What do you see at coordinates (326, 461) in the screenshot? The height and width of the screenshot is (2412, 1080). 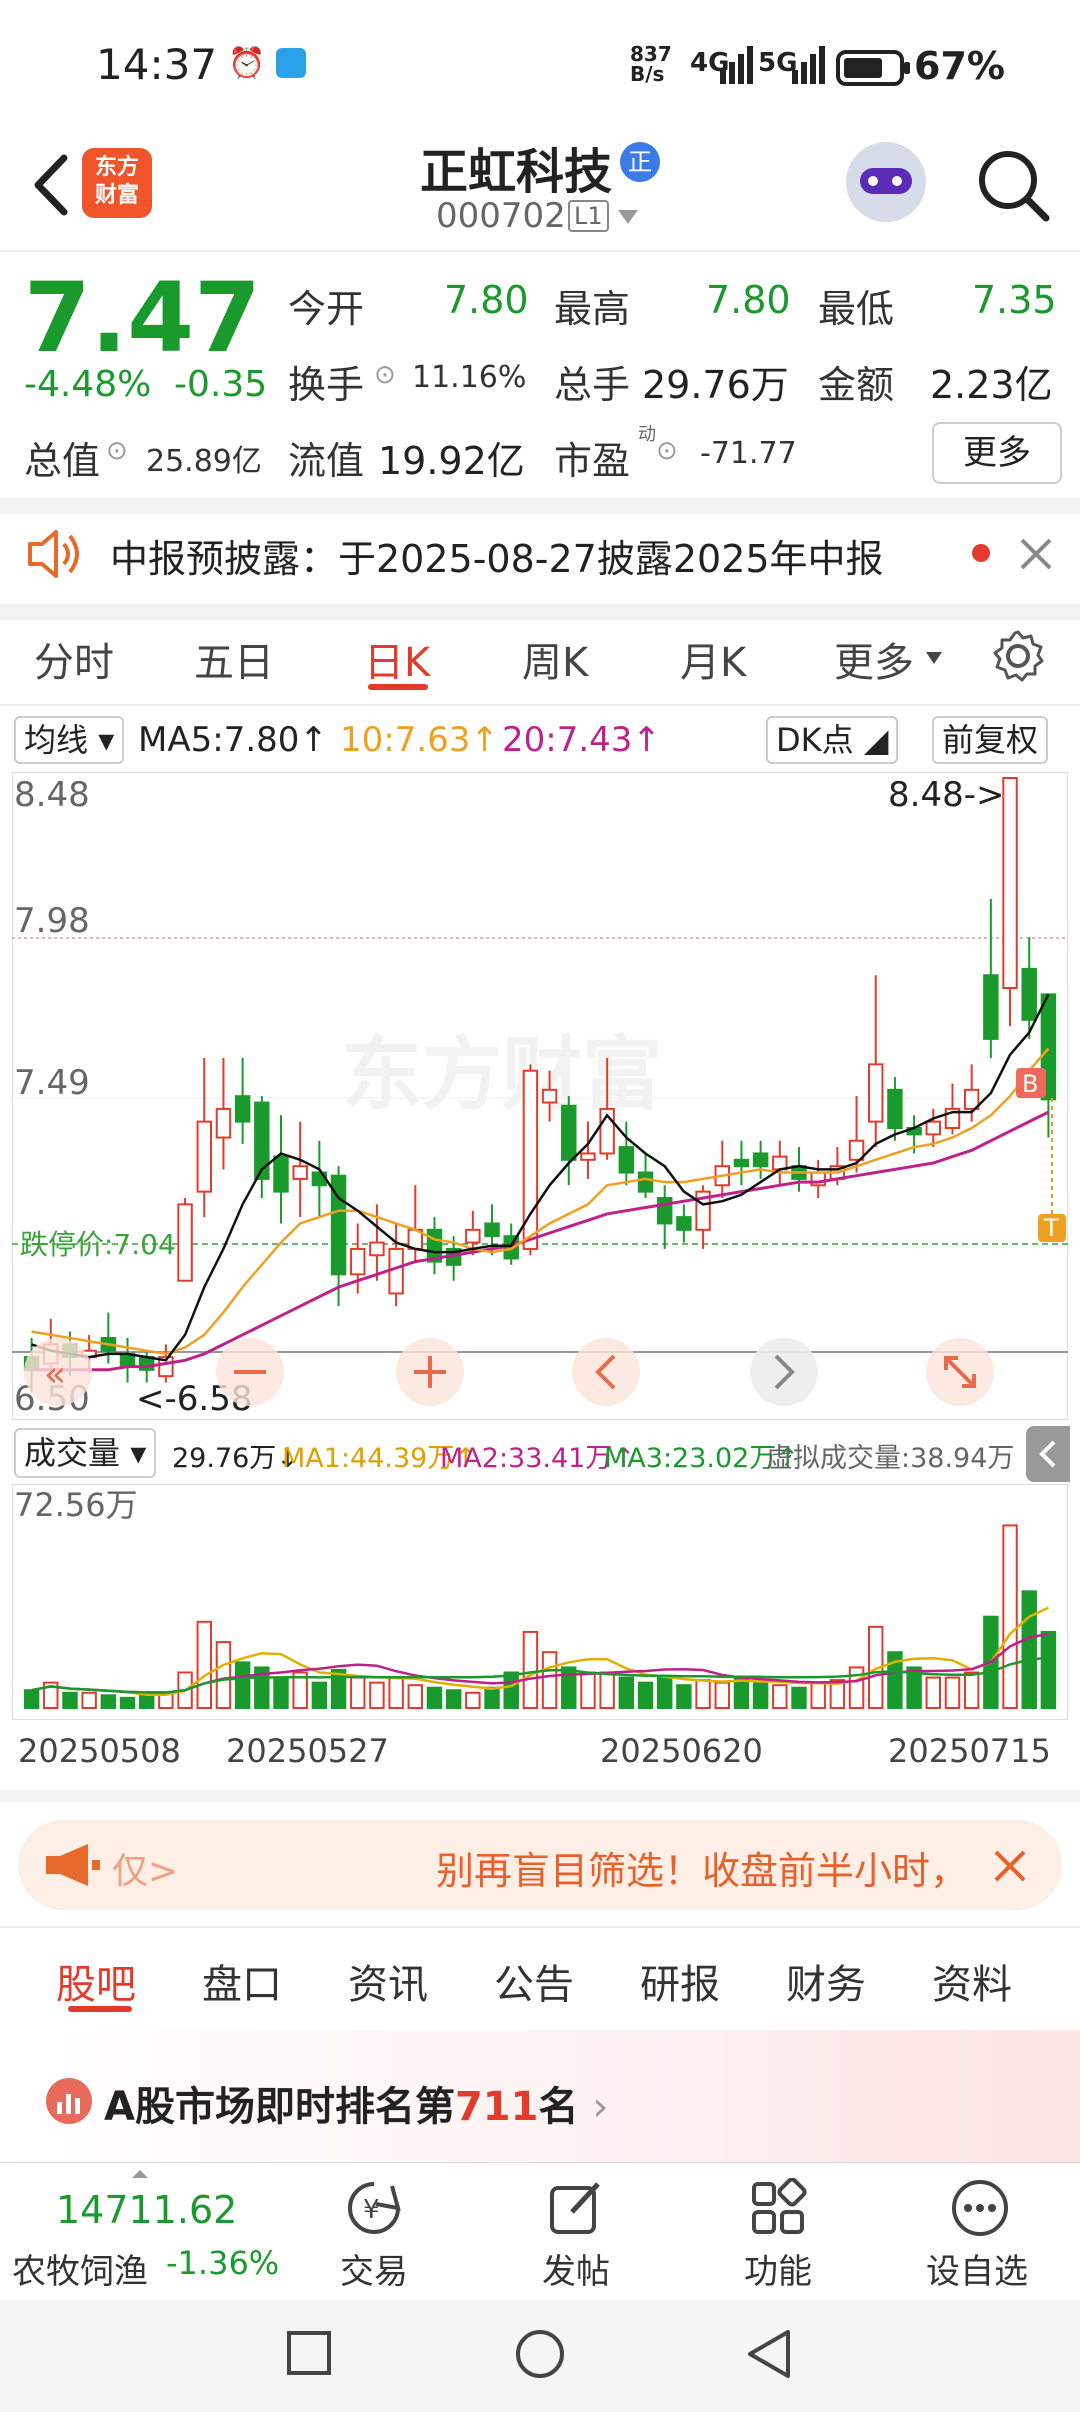 I see `float-label: 流值` at bounding box center [326, 461].